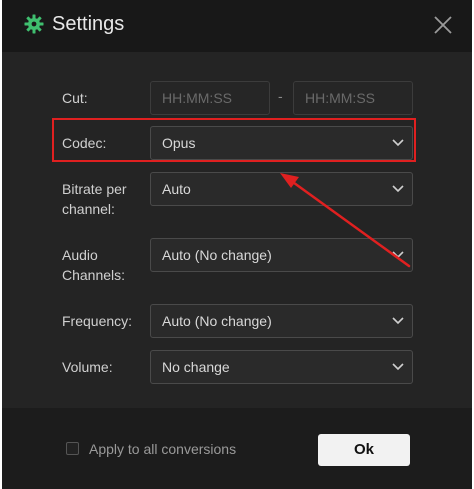 The width and height of the screenshot is (474, 489). Describe the element at coordinates (179, 143) in the screenshot. I see `codec-value: Opus` at that location.